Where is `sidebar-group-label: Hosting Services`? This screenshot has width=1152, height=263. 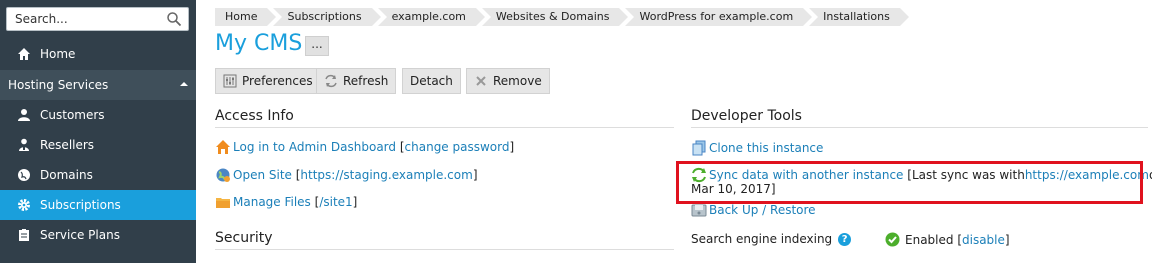
sidebar-group-label: Hosting Services is located at coordinates (58, 85).